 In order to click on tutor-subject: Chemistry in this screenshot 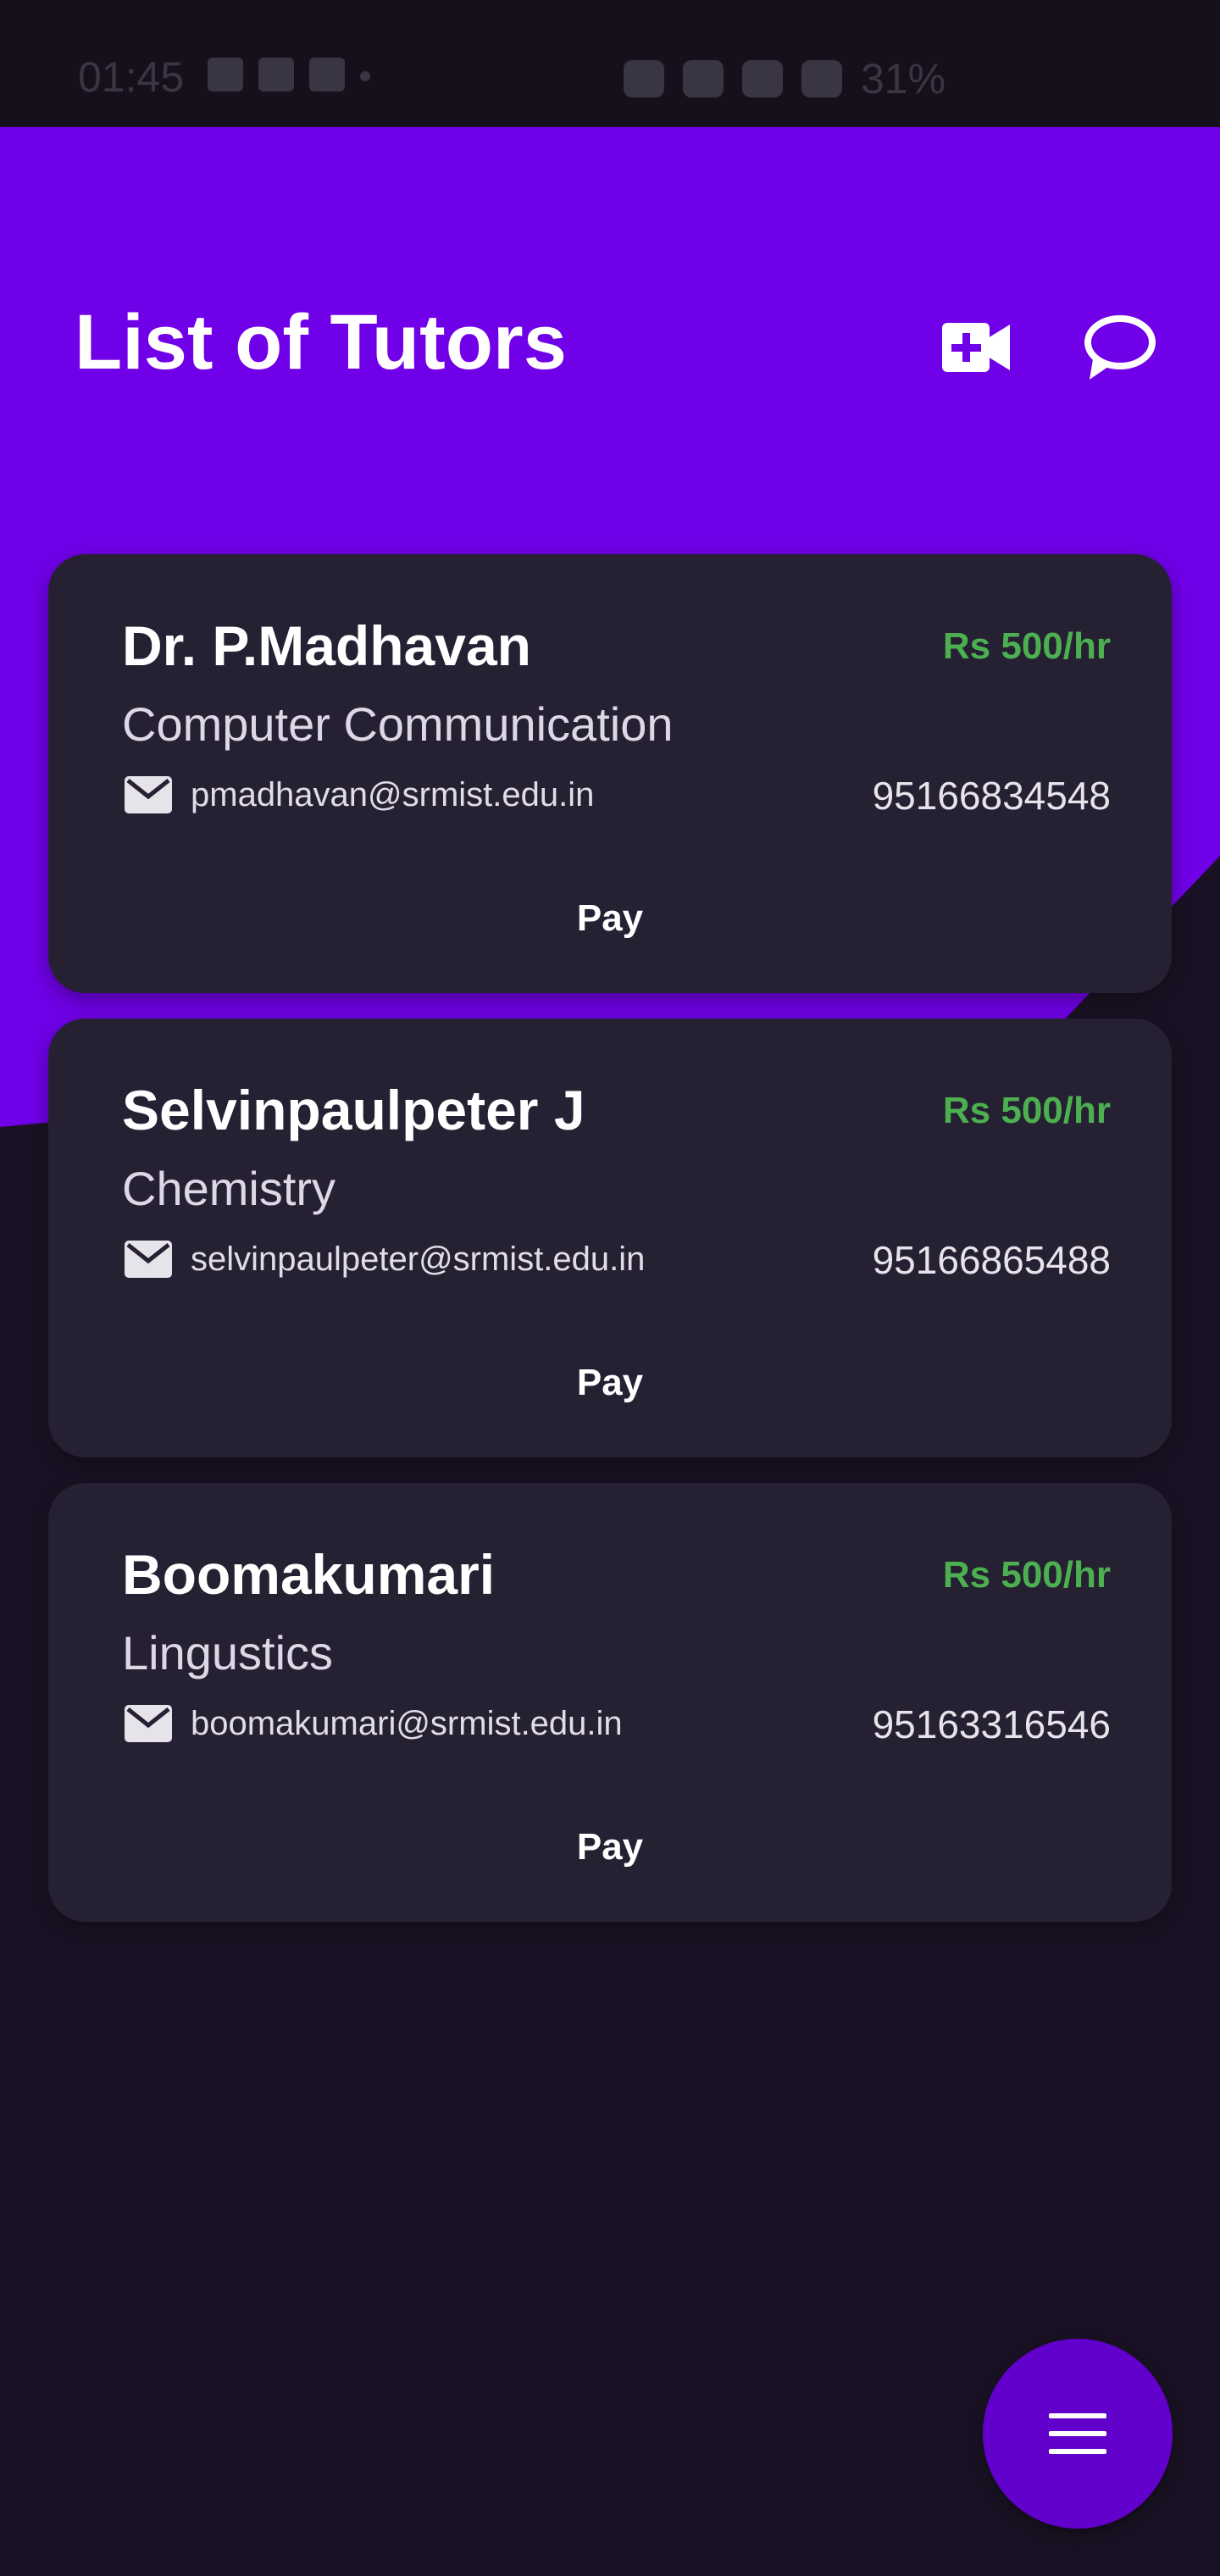, I will do `click(229, 1188)`.